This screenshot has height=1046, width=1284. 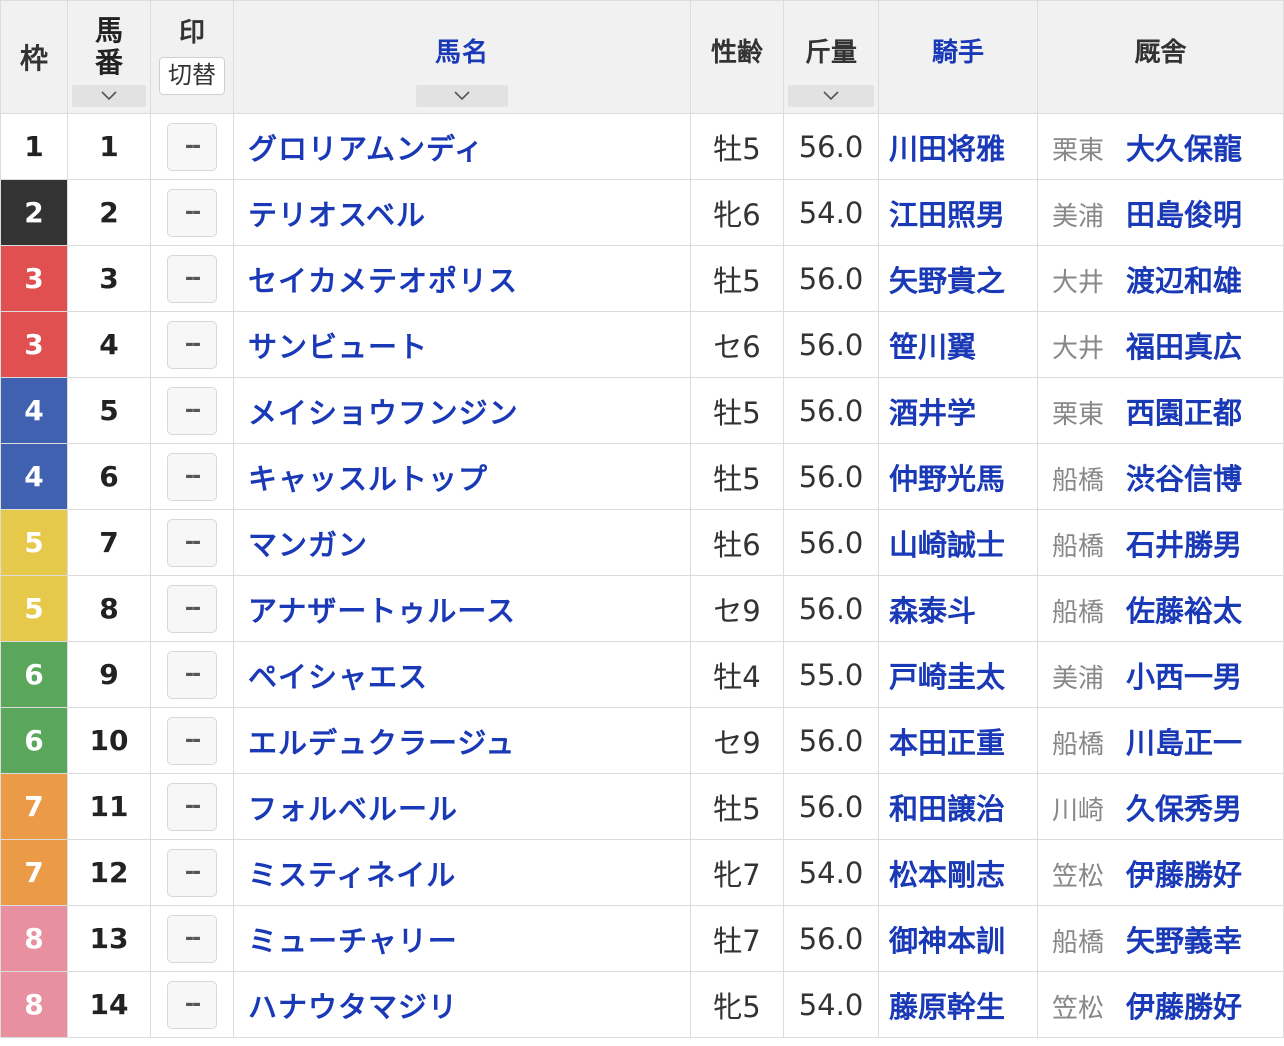 What do you see at coordinates (958, 806) in the screenshot?
I see `jockey-link: 和田譲治` at bounding box center [958, 806].